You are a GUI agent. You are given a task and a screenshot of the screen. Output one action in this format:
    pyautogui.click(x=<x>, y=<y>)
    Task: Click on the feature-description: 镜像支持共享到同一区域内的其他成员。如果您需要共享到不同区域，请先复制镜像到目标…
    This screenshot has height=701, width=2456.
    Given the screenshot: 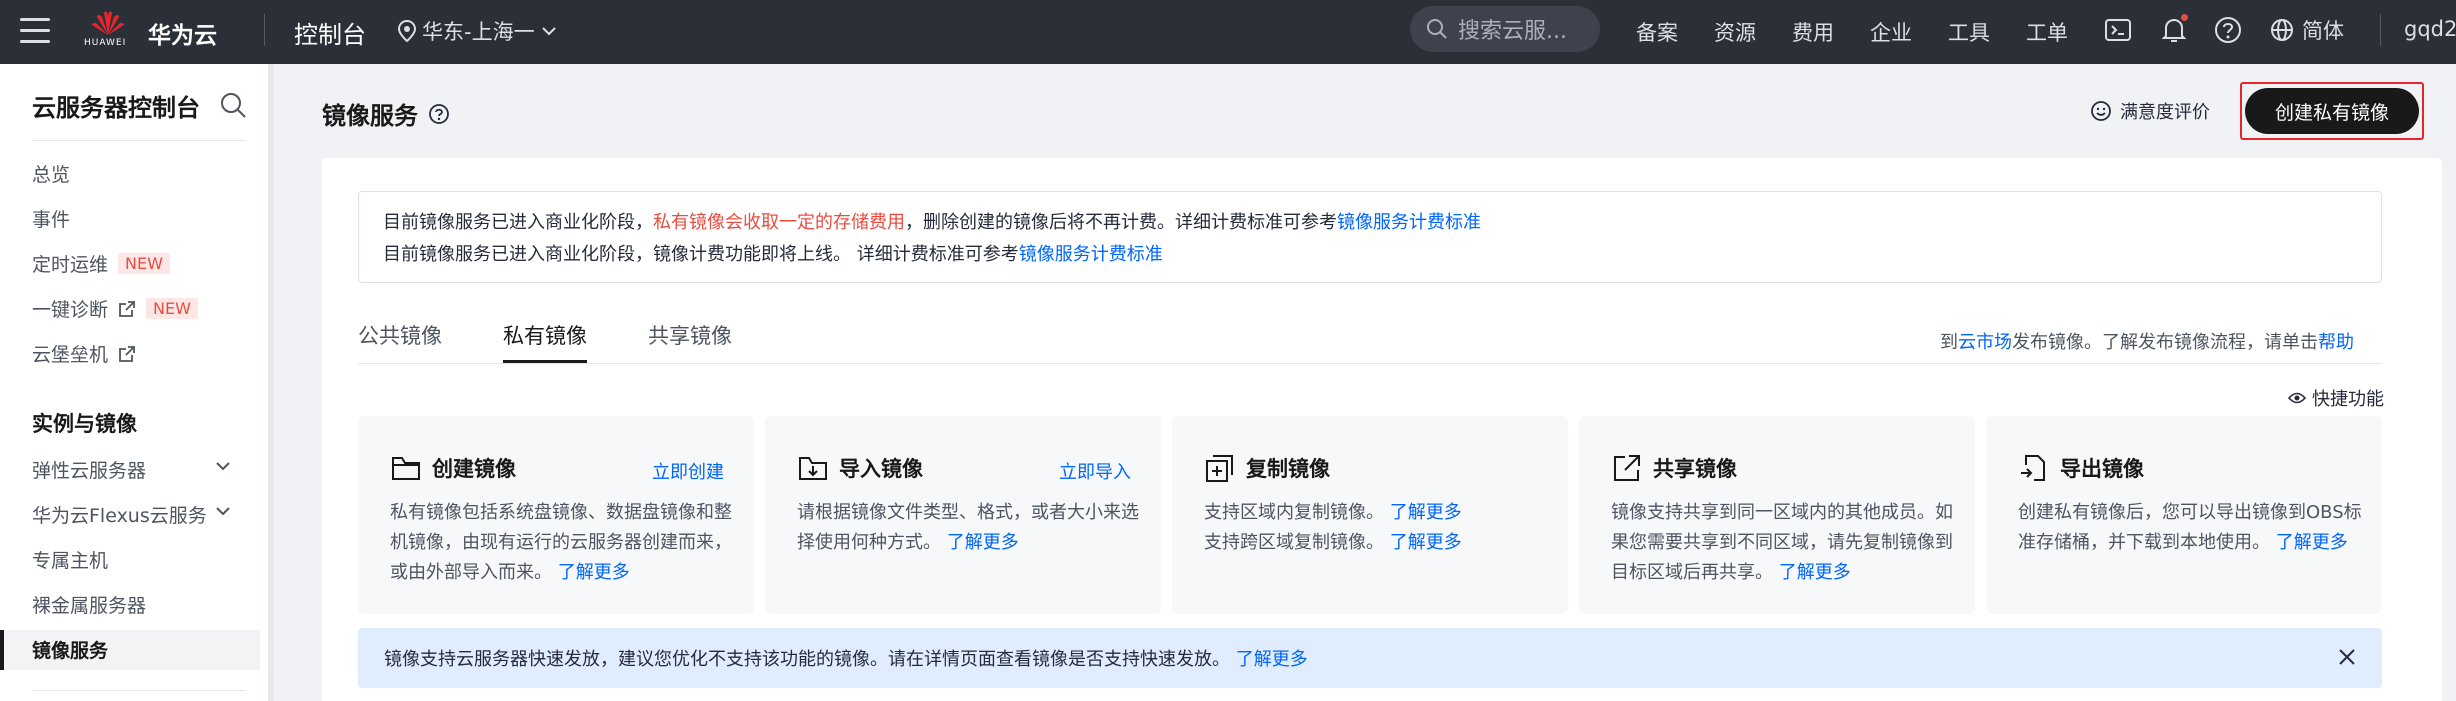 What is the action you would take?
    pyautogui.click(x=1786, y=543)
    